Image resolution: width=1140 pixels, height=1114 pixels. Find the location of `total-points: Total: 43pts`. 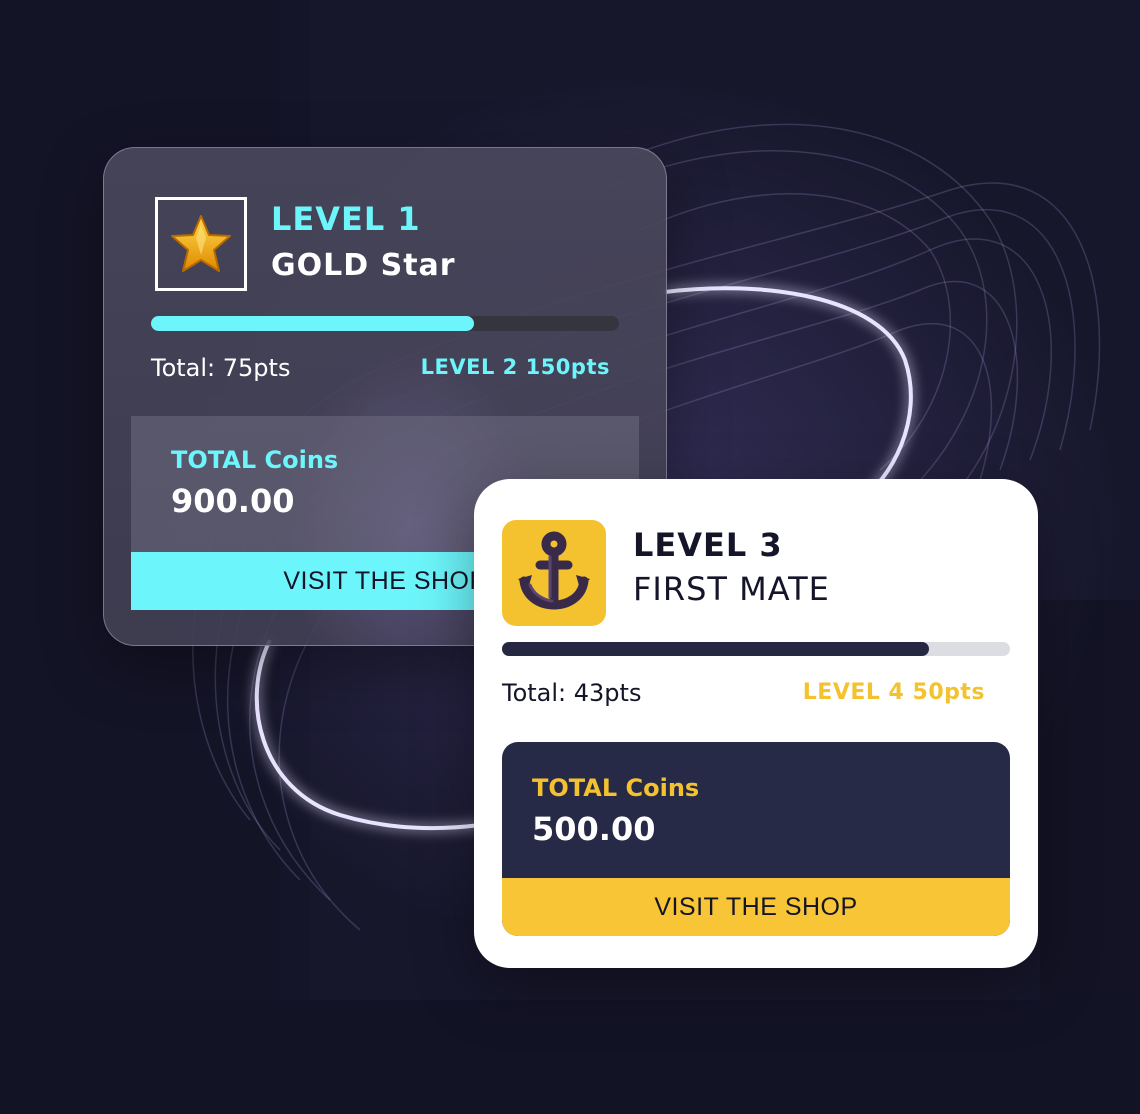

total-points: Total: 43pts is located at coordinates (572, 693).